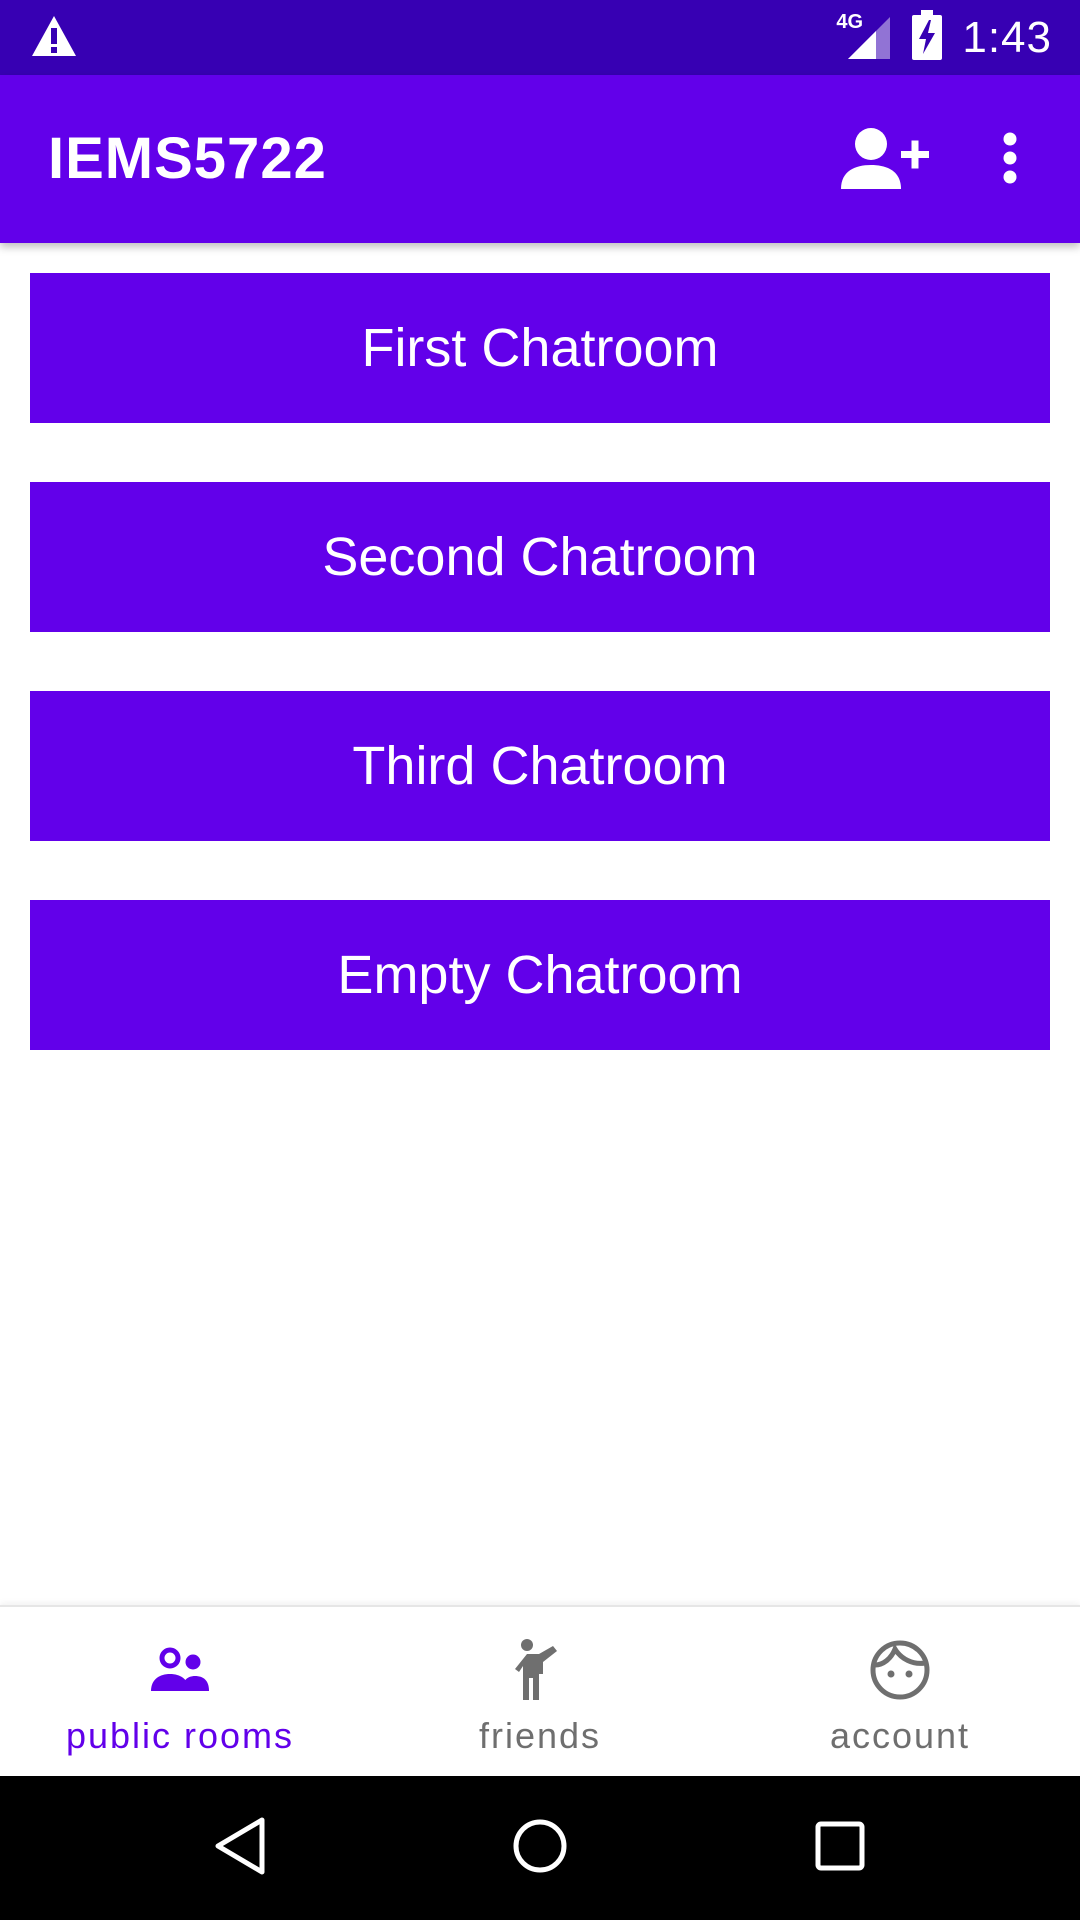 The image size is (1080, 1920). I want to click on network-type-label: 4G, so click(850, 21).